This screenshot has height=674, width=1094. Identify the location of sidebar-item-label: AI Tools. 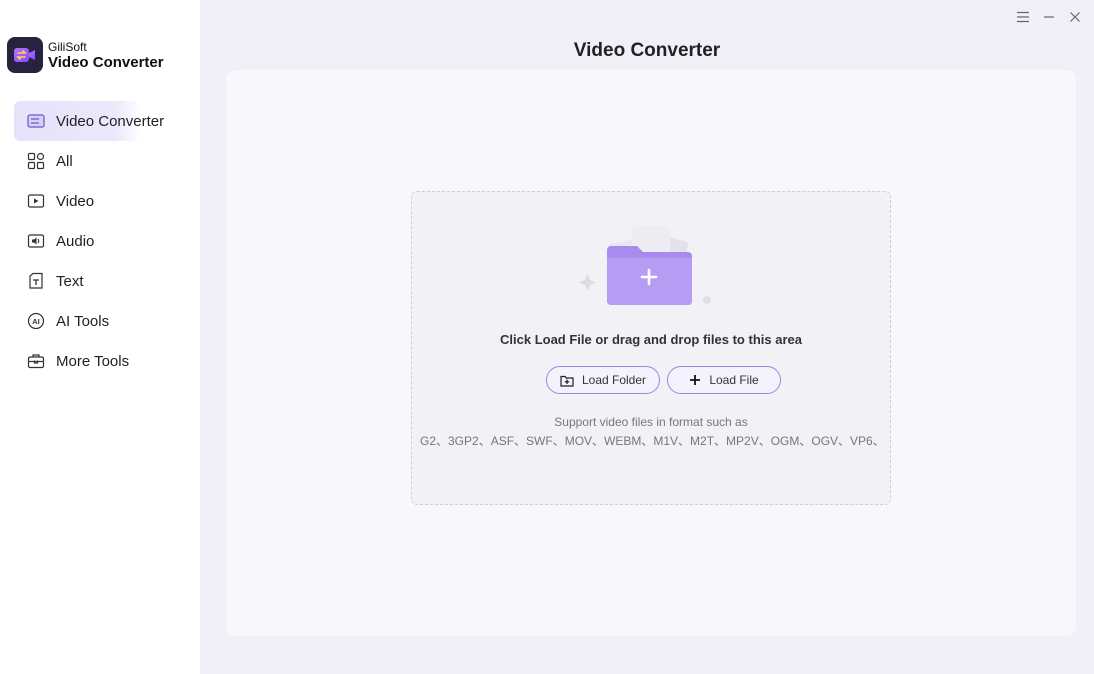
(83, 321).